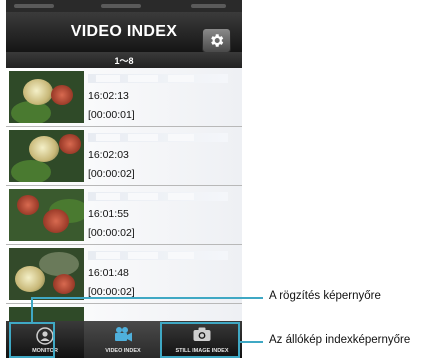 The width and height of the screenshot is (439, 358). Describe the element at coordinates (32, 340) in the screenshot. I see `monitor-highlight-box` at that location.